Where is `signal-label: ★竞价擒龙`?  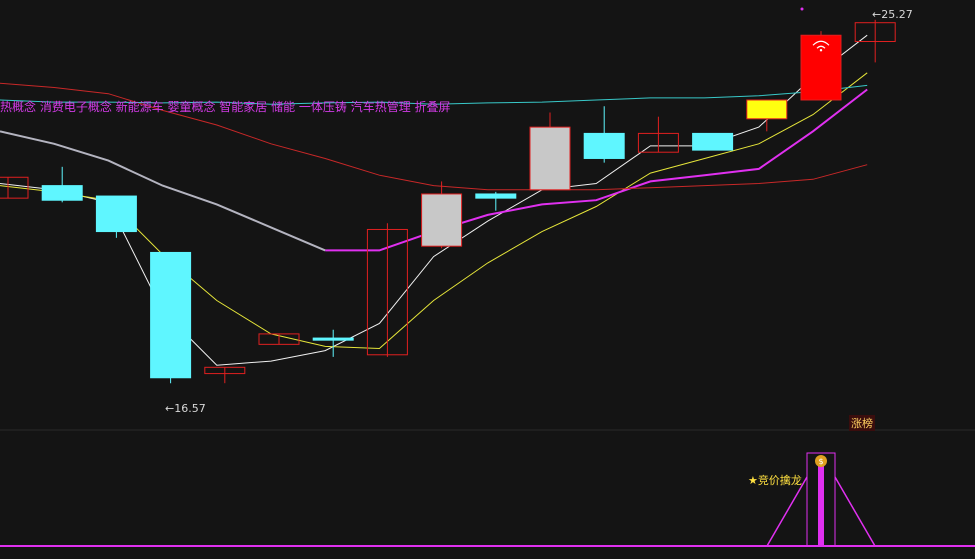
signal-label: ★竞价擒龙 is located at coordinates (775, 480).